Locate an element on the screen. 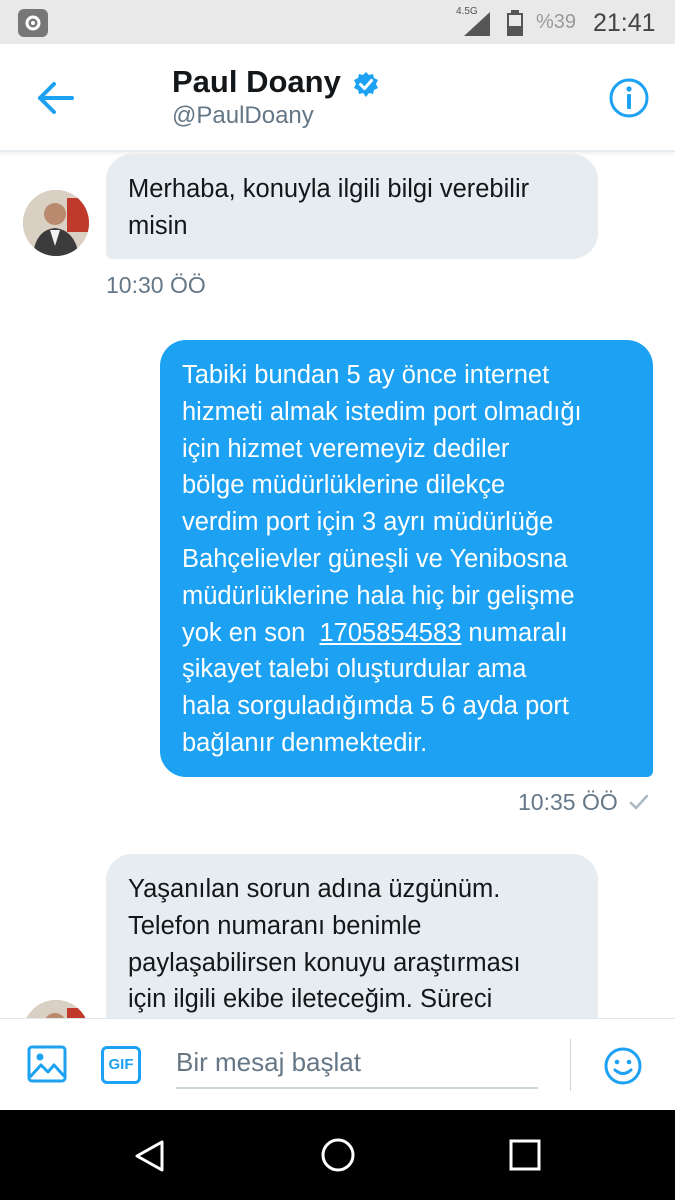 The width and height of the screenshot is (675, 1200). message-text-line: müdürlüklerine hala hiç bir gelişme is located at coordinates (378, 595).